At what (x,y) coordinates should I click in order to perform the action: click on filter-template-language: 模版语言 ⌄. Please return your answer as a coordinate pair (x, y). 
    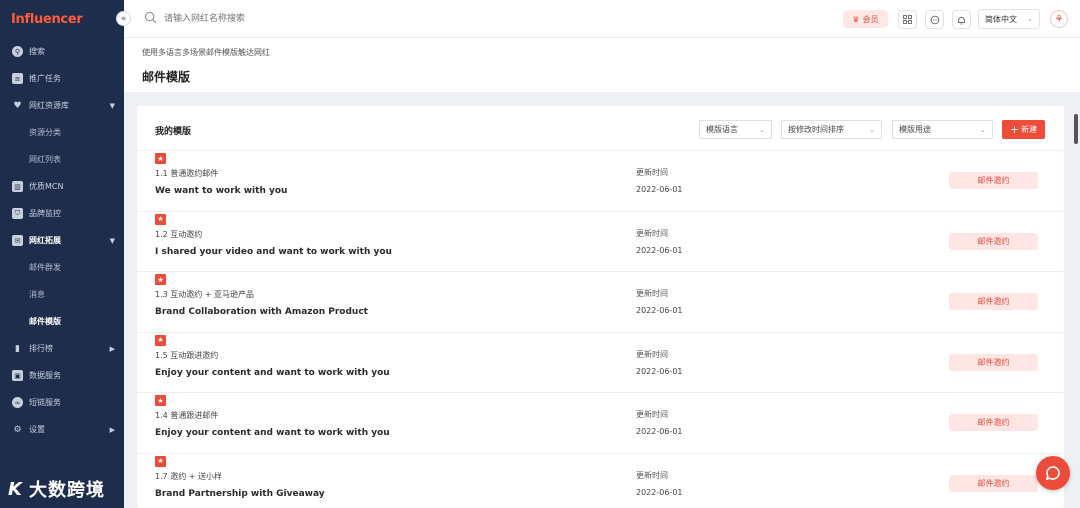
    Looking at the image, I should click on (735, 129).